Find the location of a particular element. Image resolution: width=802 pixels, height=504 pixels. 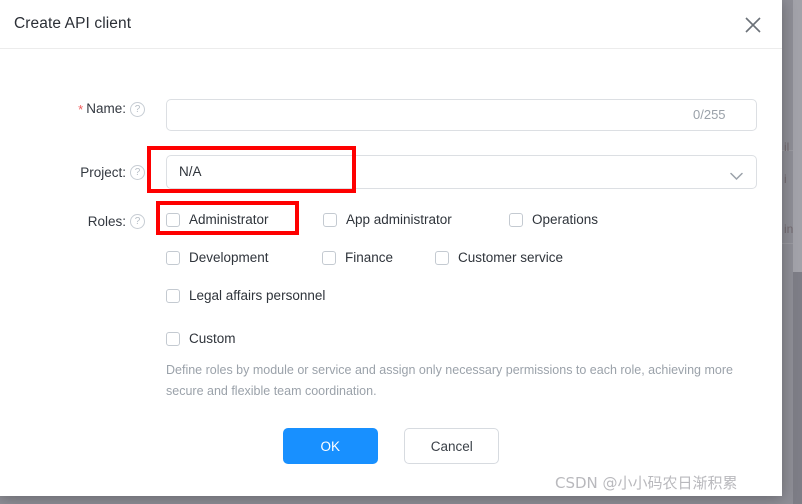

role-checkbox-customer-service: Customer service is located at coordinates (499, 258).